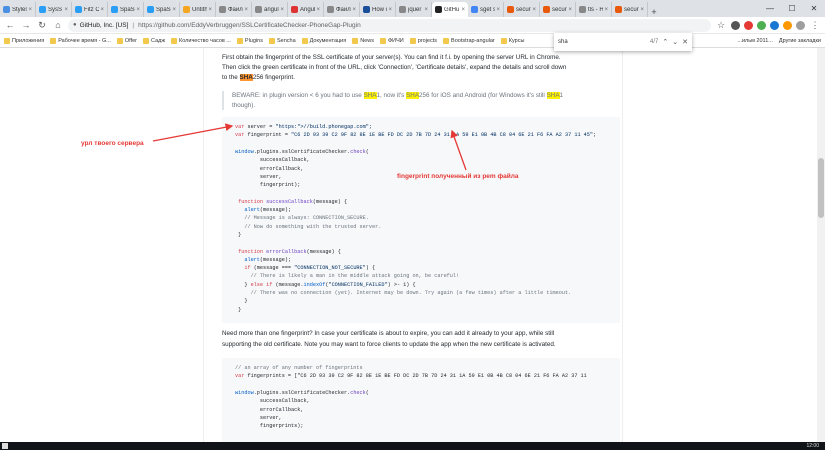  I want to click on annotation-arrow, so click(193, 132).